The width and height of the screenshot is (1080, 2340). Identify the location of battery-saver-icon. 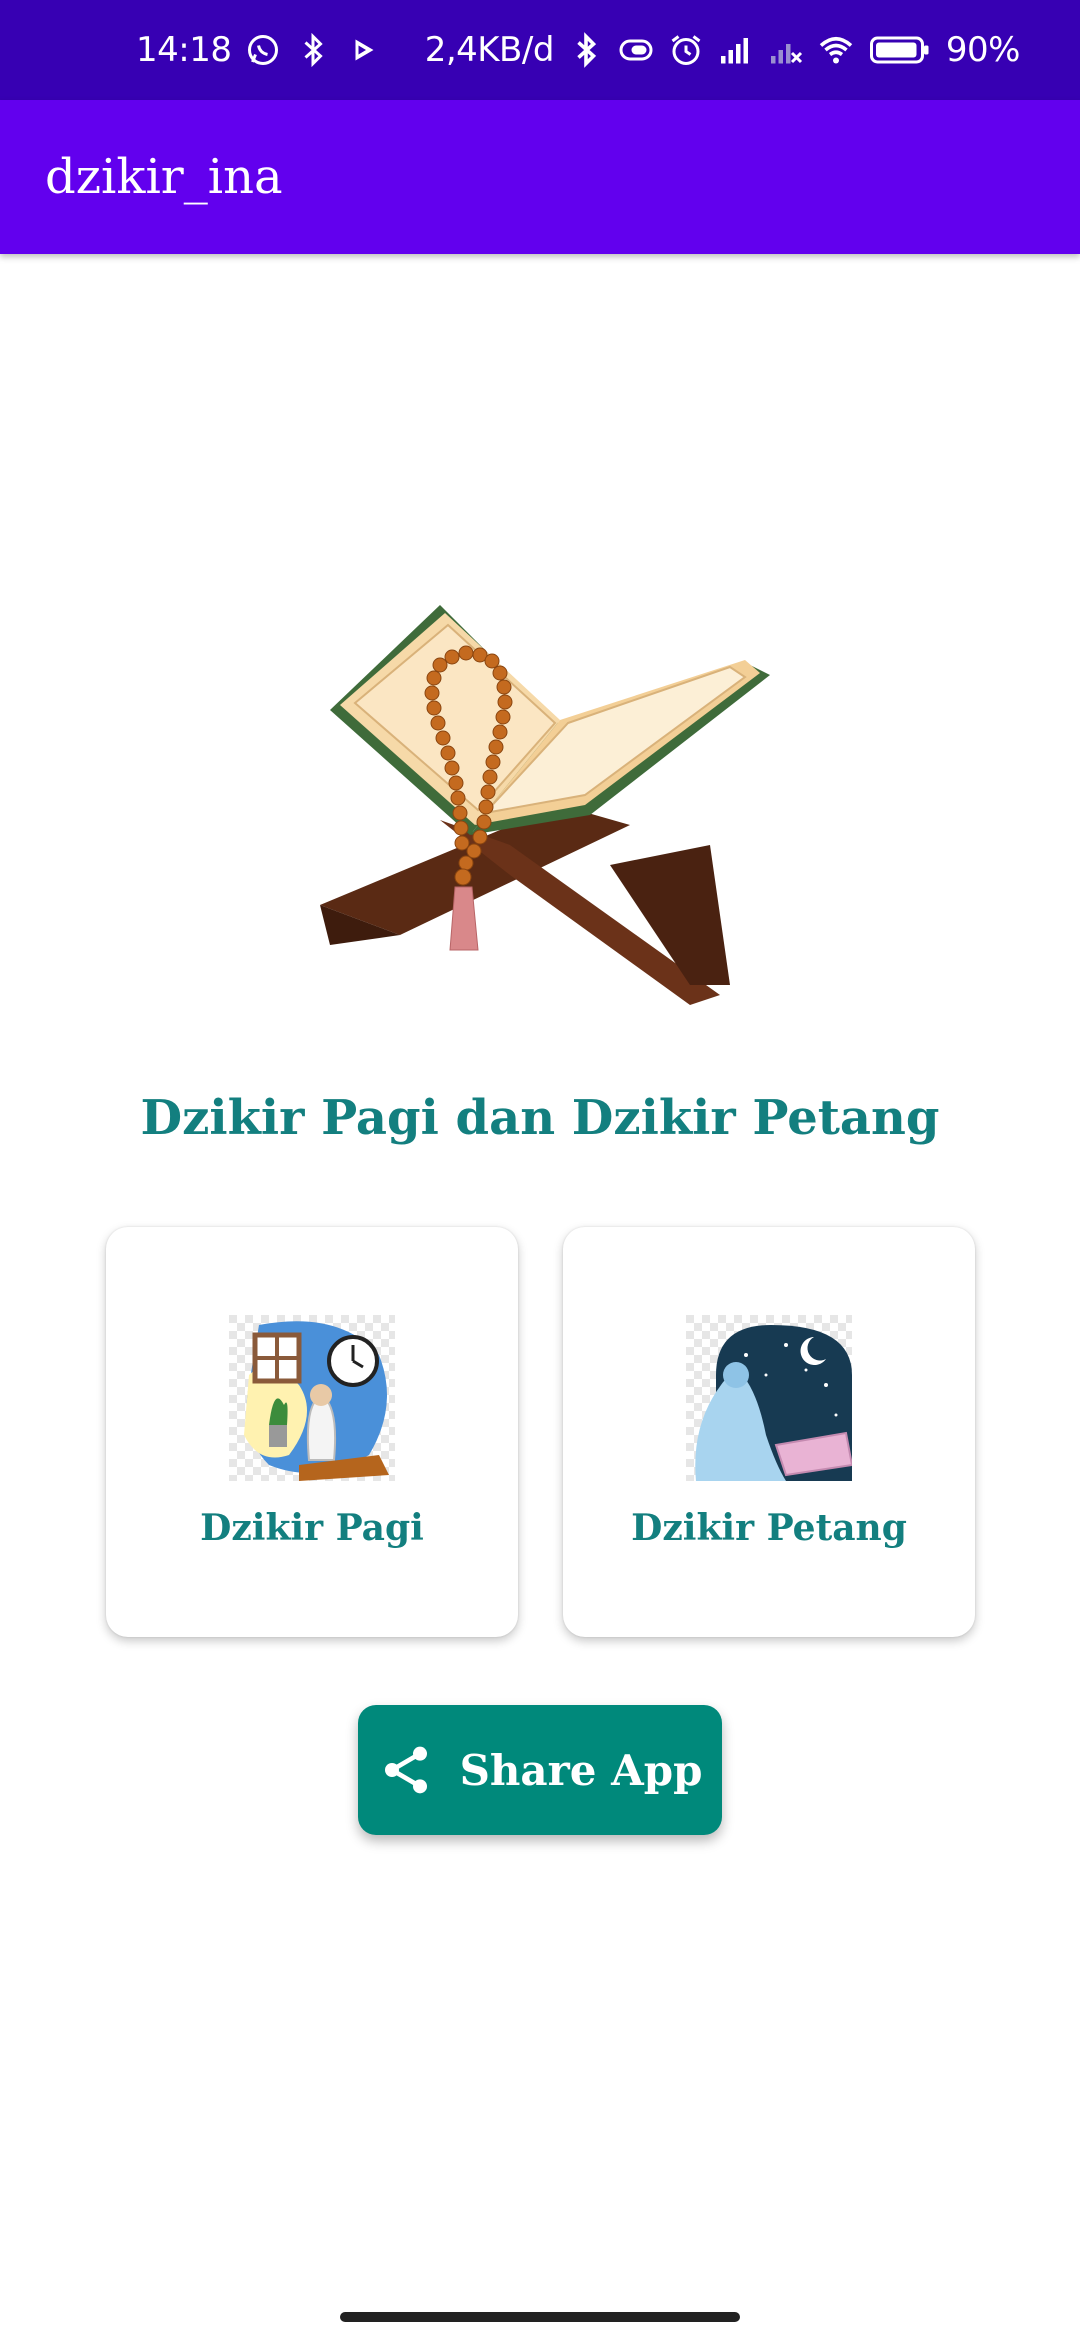
(636, 50).